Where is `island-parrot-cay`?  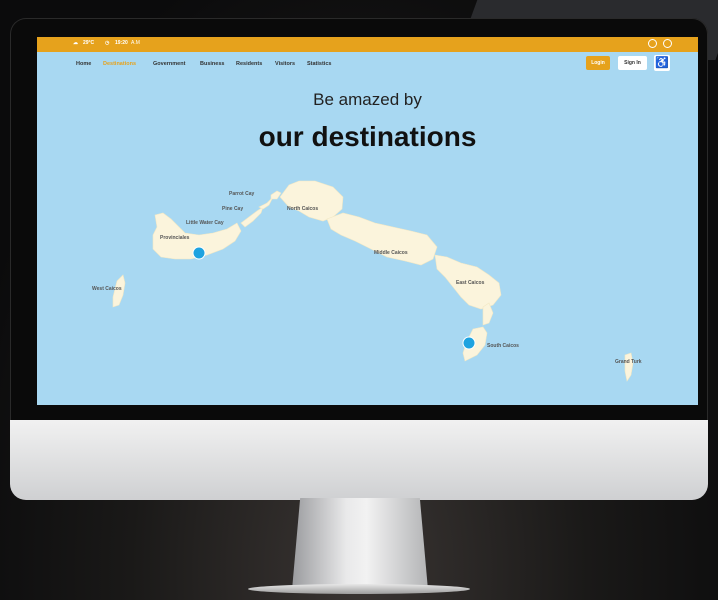 island-parrot-cay is located at coordinates (276, 195).